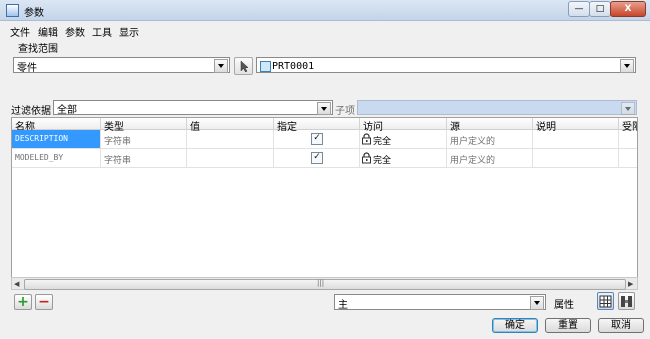 The image size is (650, 339). Describe the element at coordinates (20, 31) in the screenshot. I see `menu-file: 文件` at that location.